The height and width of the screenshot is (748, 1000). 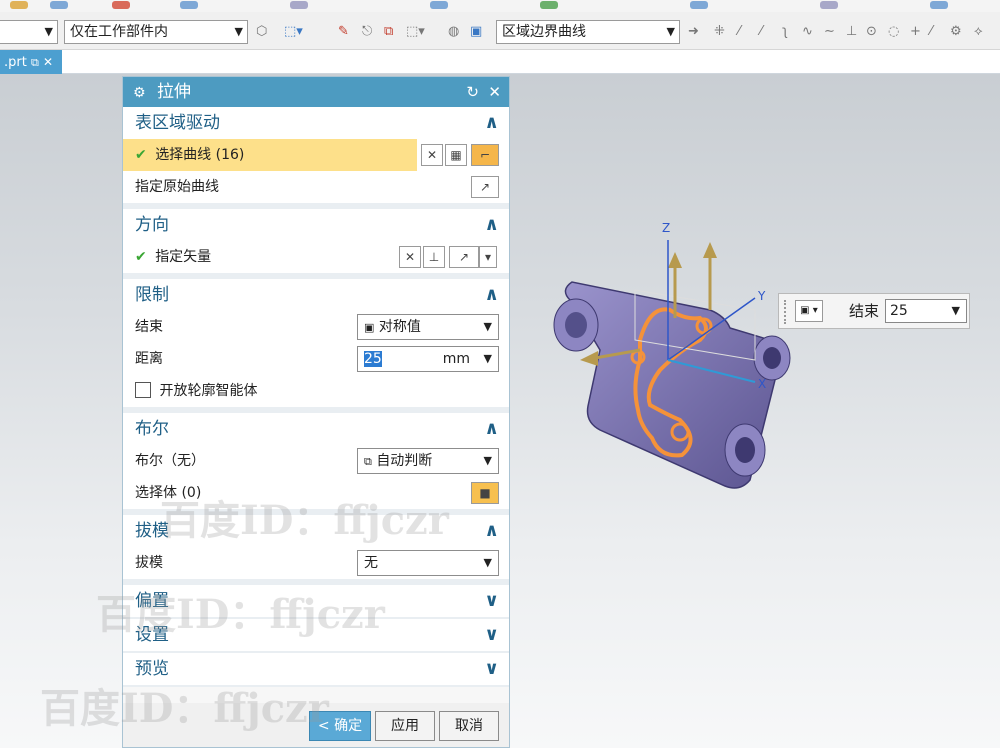 I want to click on copy-icon: ⧉, so click(x=388, y=31).